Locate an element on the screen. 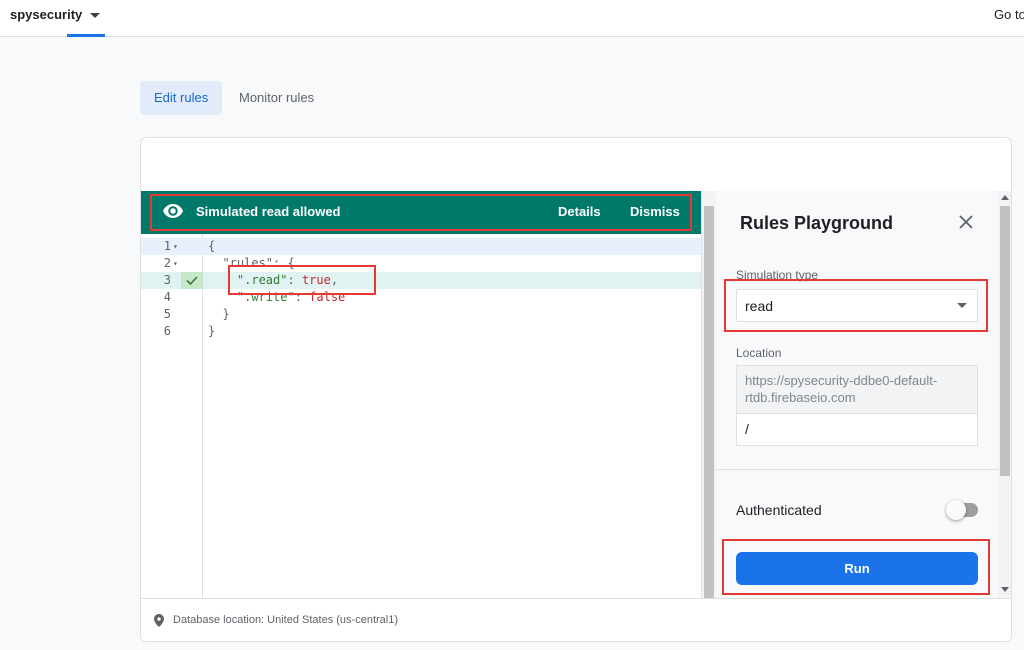 Image resolution: width=1024 pixels, height=650 pixels. playground-title: Rules Playground is located at coordinates (817, 223).